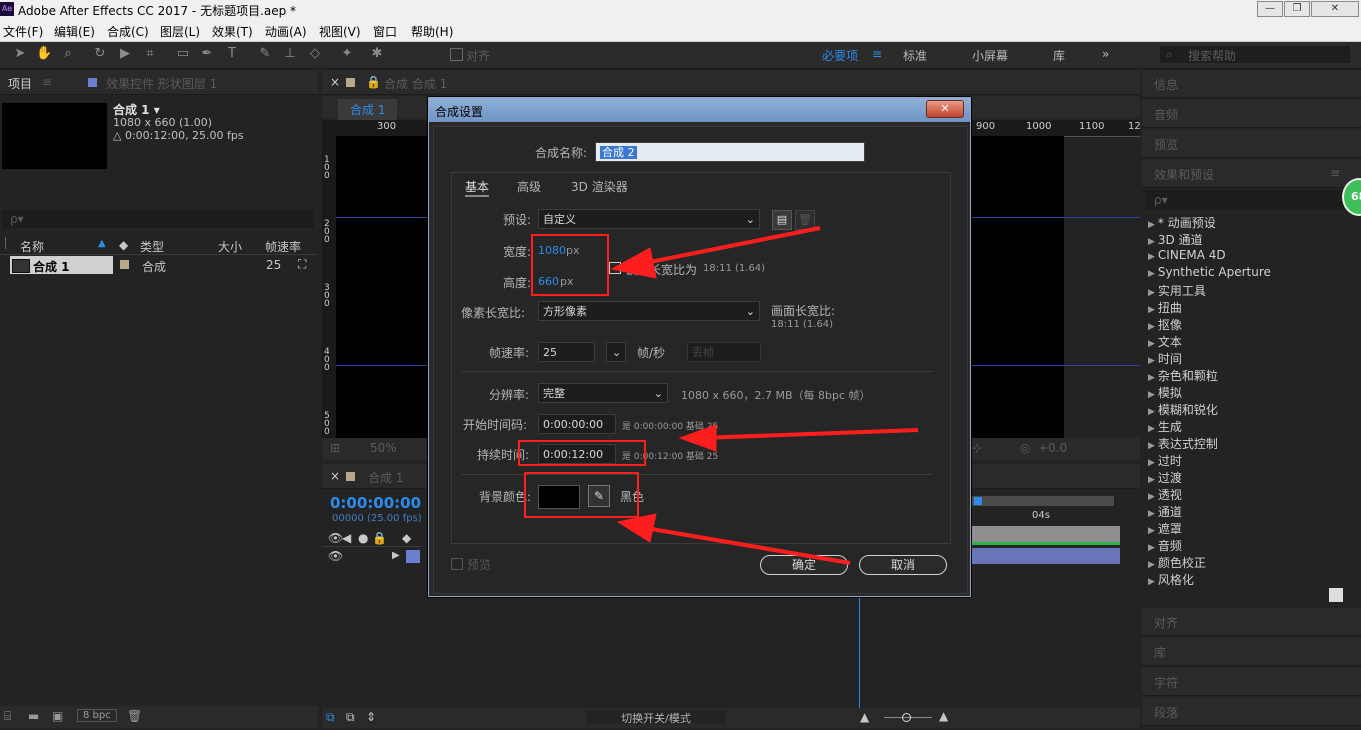 Image resolution: width=1361 pixels, height=730 pixels. I want to click on annotation-arrows, so click(764, 395).